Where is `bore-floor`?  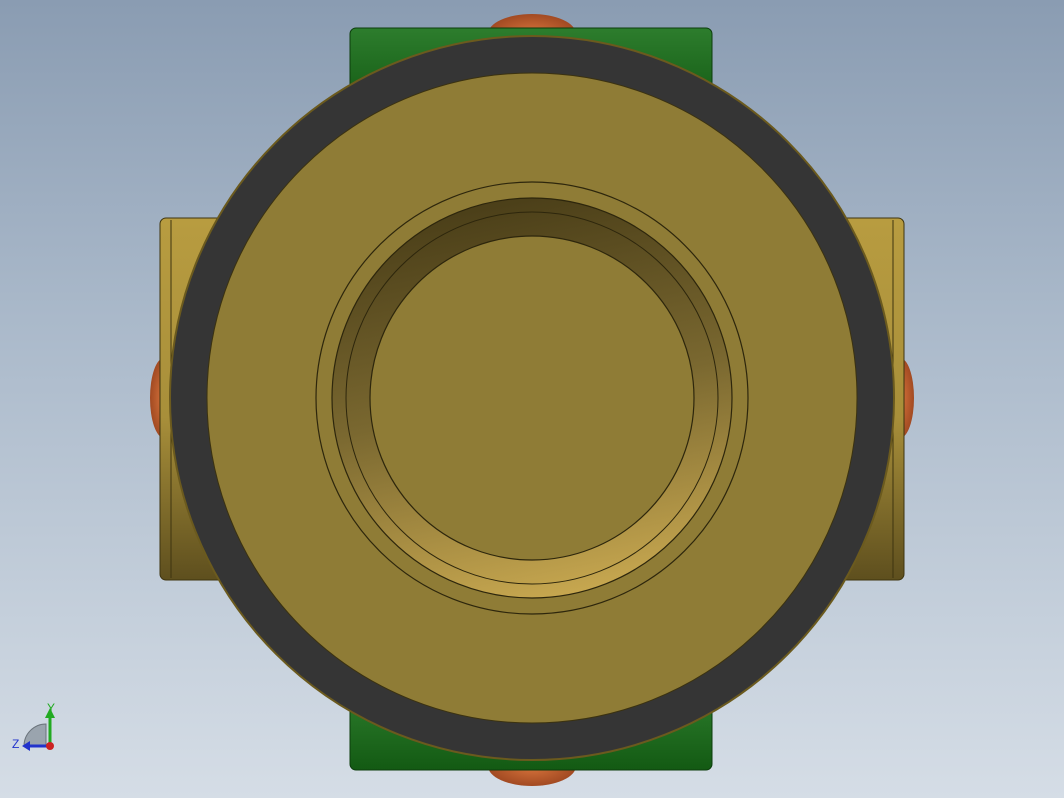
bore-floor is located at coordinates (532, 398).